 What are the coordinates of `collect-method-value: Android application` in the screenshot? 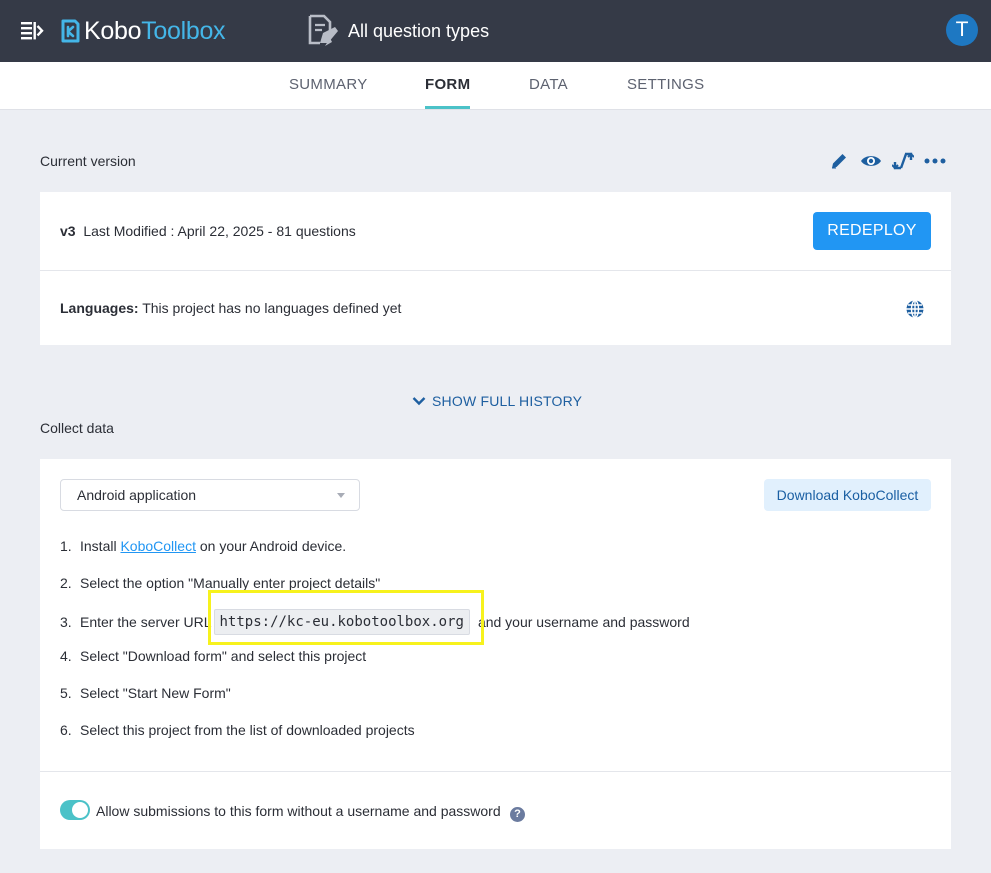 It's located at (137, 495).